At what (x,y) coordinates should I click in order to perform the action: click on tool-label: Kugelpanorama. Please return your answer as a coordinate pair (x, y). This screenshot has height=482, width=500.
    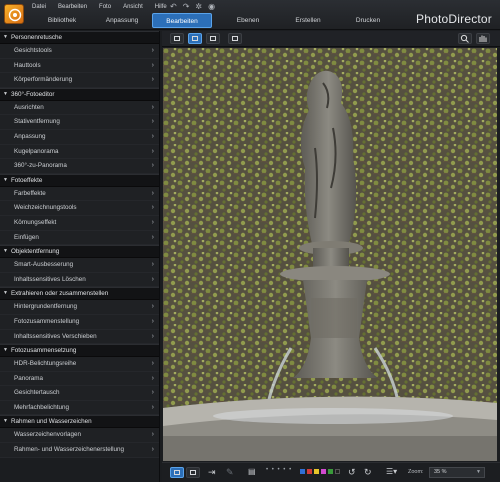
    Looking at the image, I should click on (36, 151).